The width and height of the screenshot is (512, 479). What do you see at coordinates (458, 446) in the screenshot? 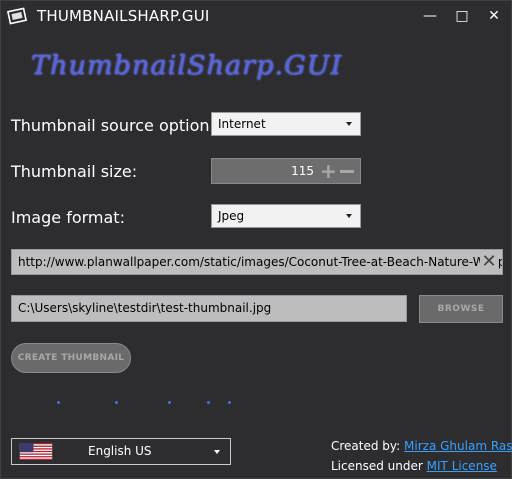
I see `author-link: Mirza Ghulam Rasyid` at bounding box center [458, 446].